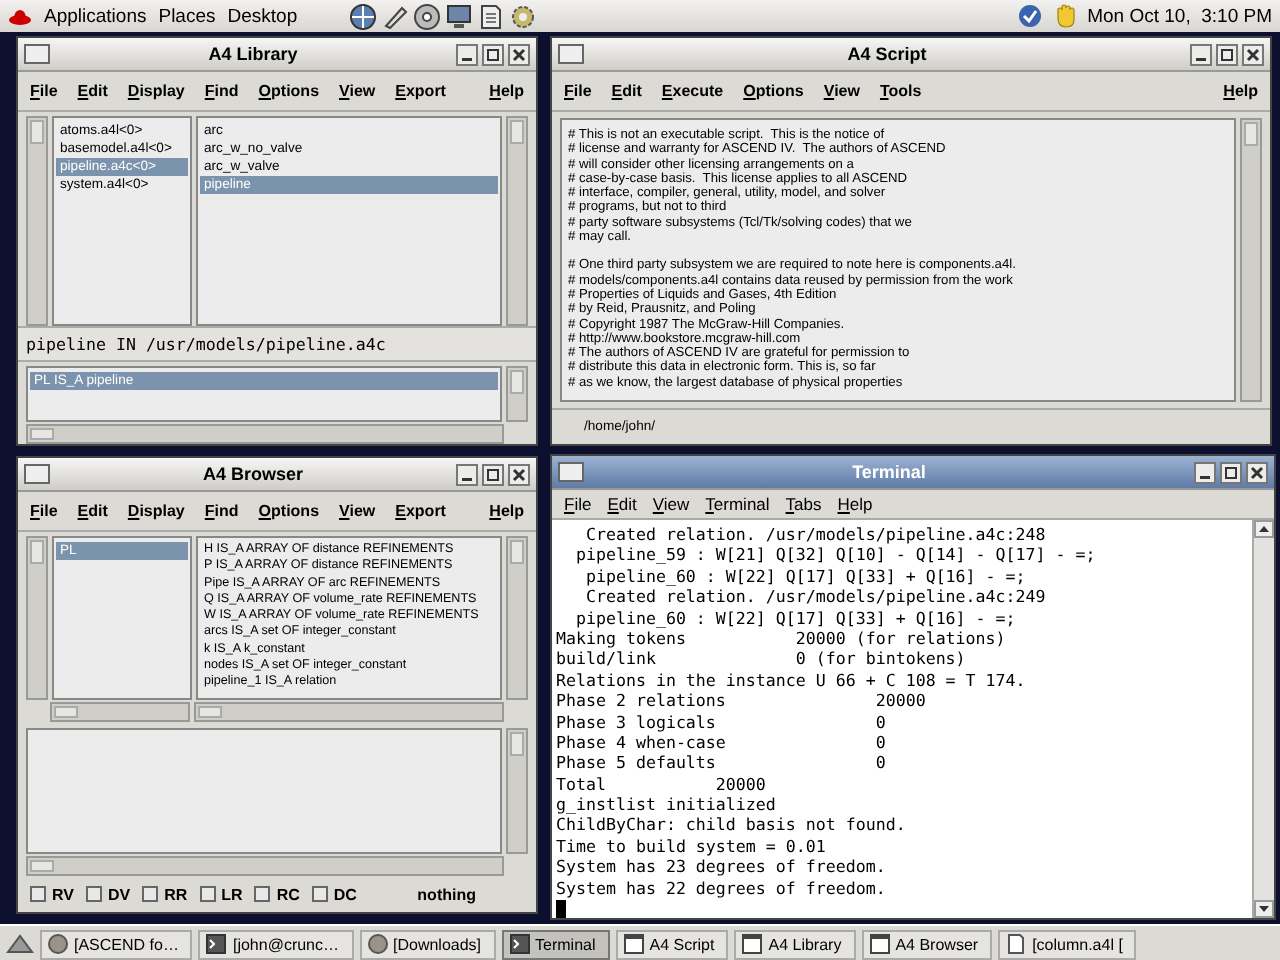 Image resolution: width=1280 pixels, height=960 pixels. I want to click on check-circle-icon, so click(1029, 16).